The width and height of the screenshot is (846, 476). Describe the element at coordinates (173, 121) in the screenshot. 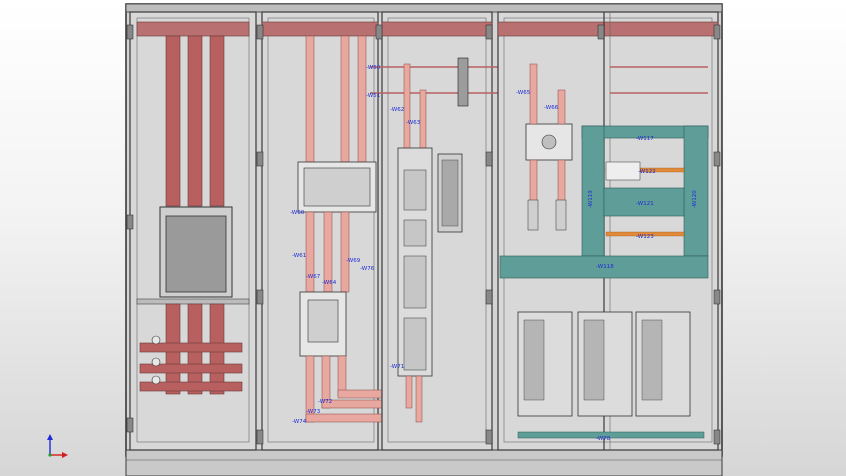

I see `busbar-l1` at that location.